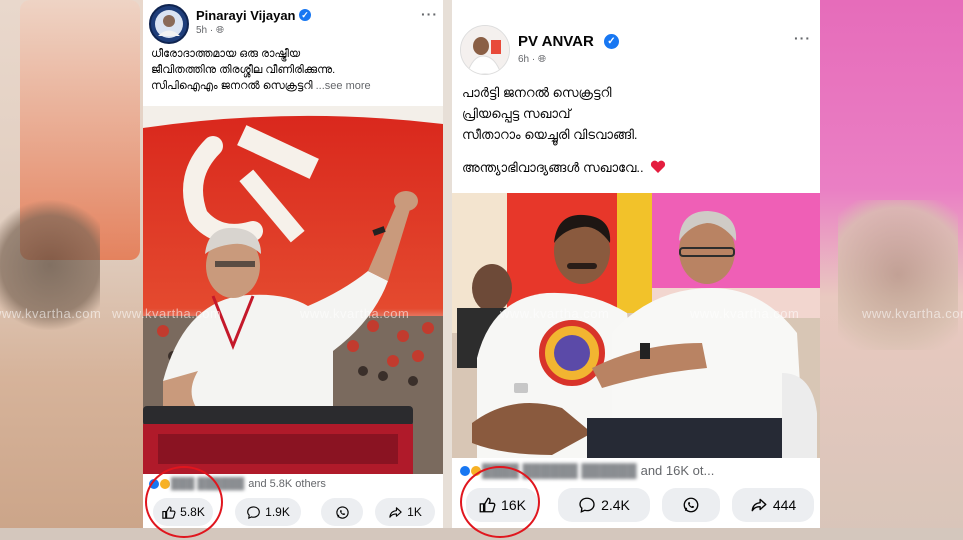  I want to click on caption-line: സീതാറാം യെച്ചൂരി വിടവാങ്ങി., so click(550, 134).